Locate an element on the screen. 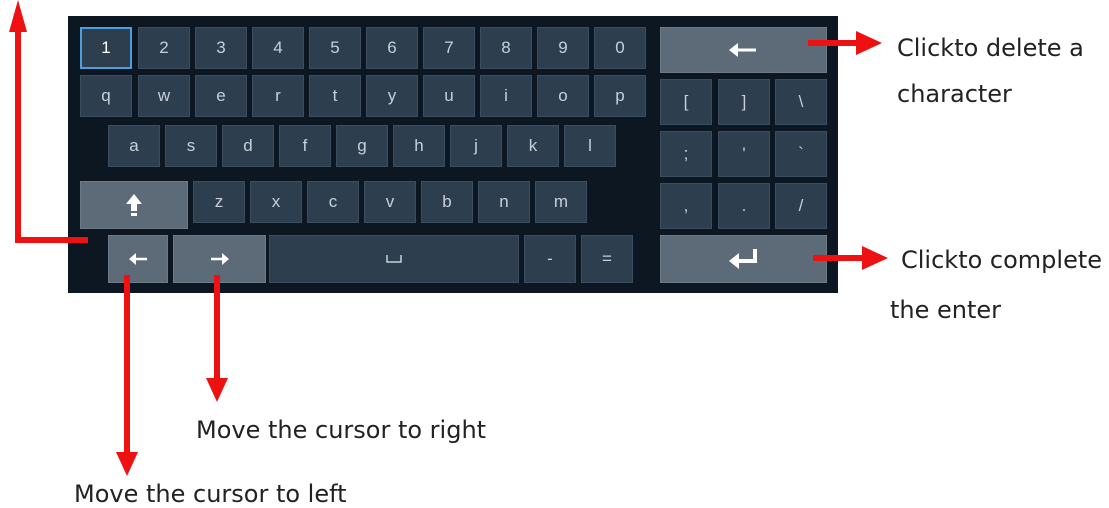 The image size is (1109, 508). delete-callout: Clickto delete a character is located at coordinates (990, 71).